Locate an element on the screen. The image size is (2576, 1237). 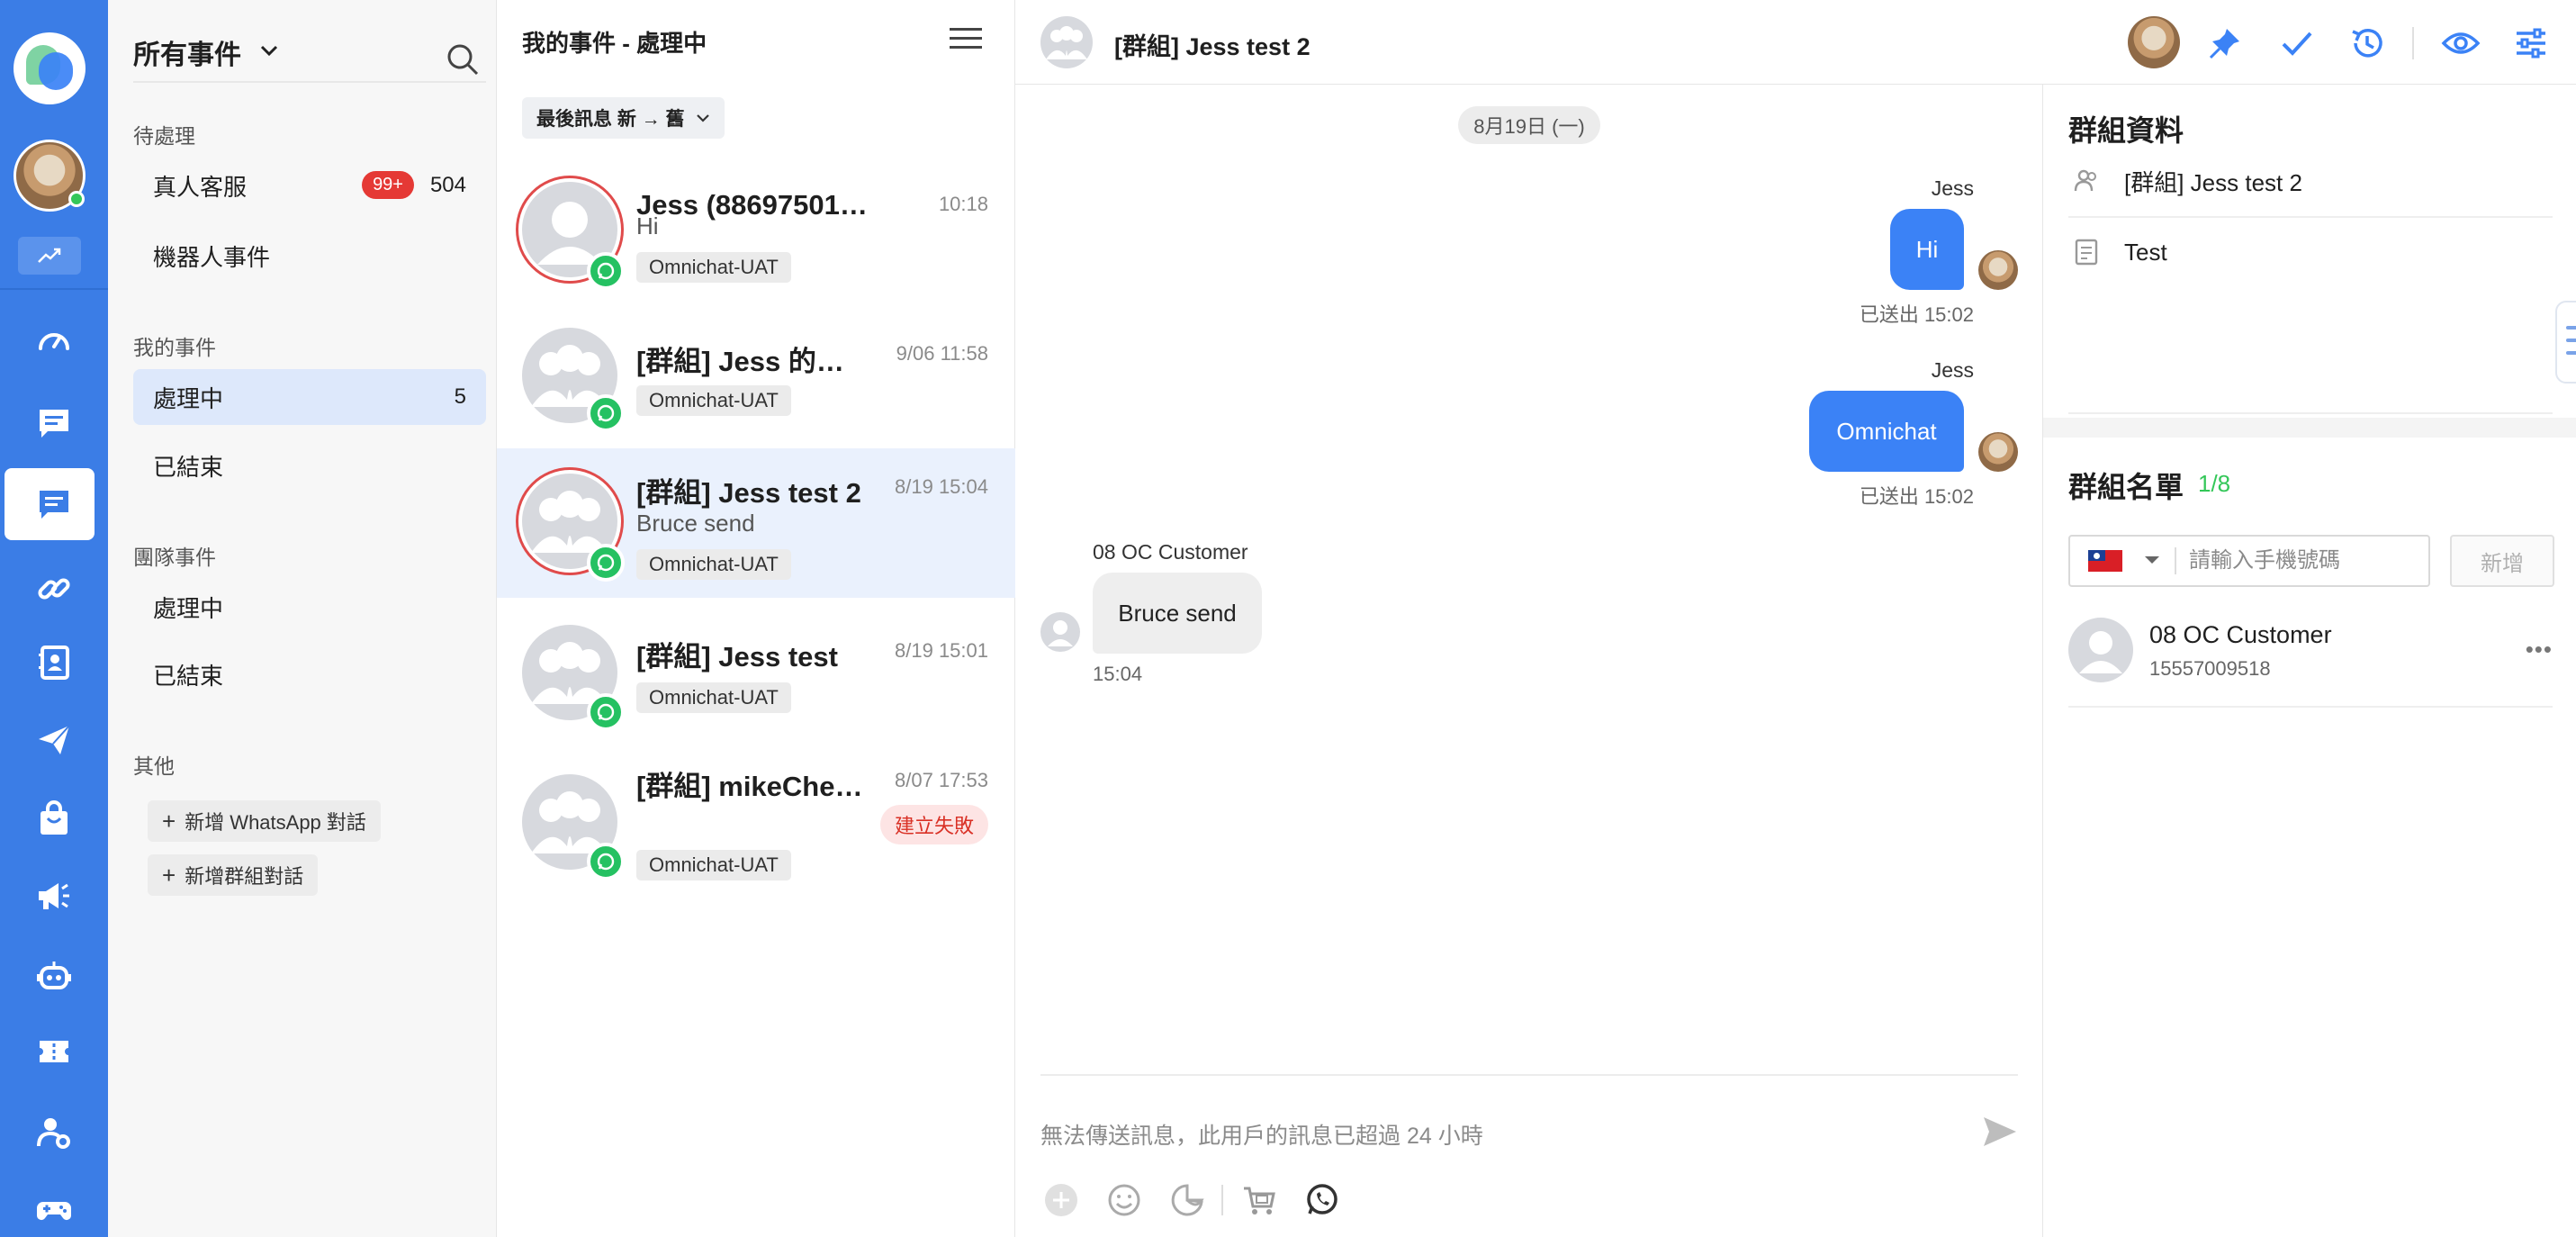
icon-rail is located at coordinates (54, 618).